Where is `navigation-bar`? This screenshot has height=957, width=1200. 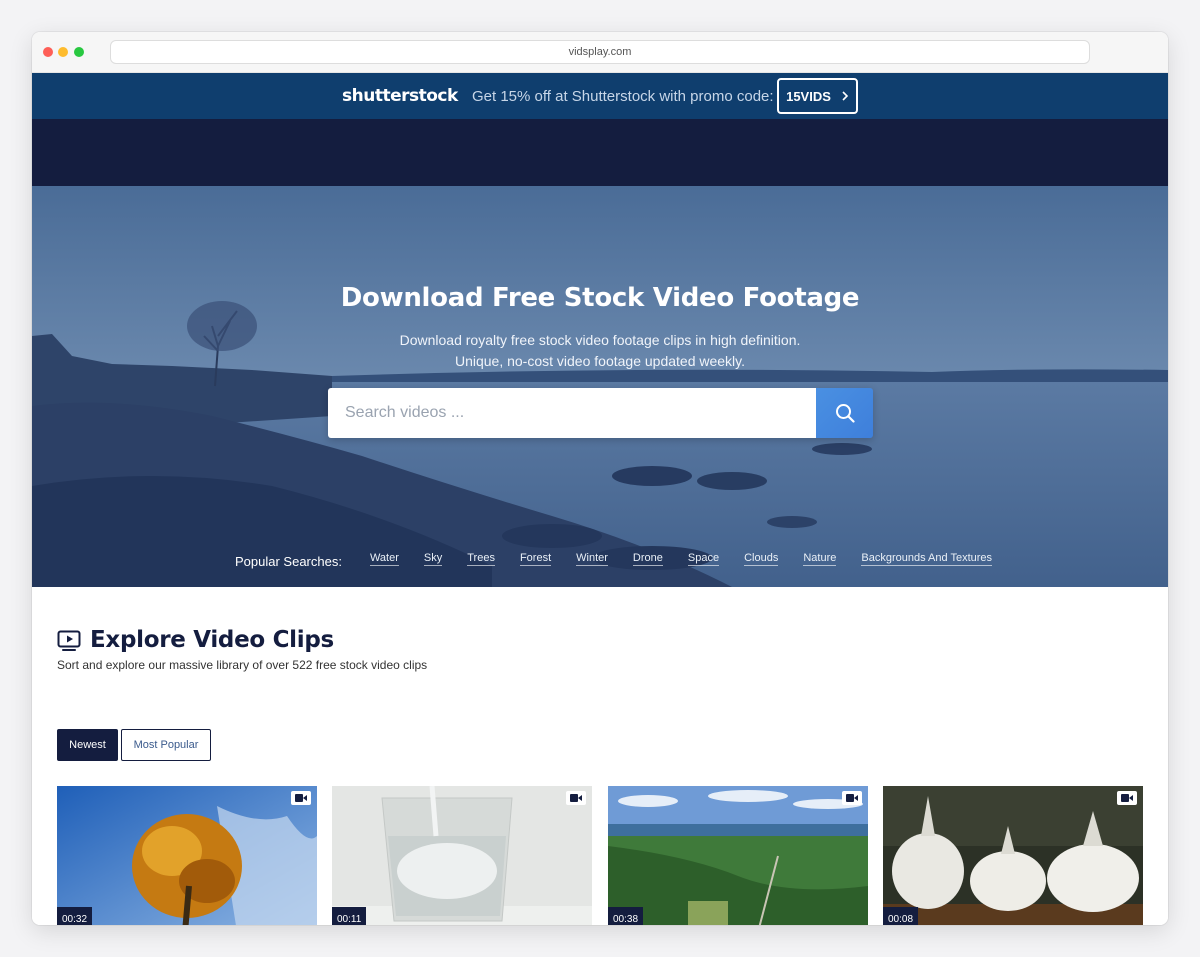 navigation-bar is located at coordinates (600, 152).